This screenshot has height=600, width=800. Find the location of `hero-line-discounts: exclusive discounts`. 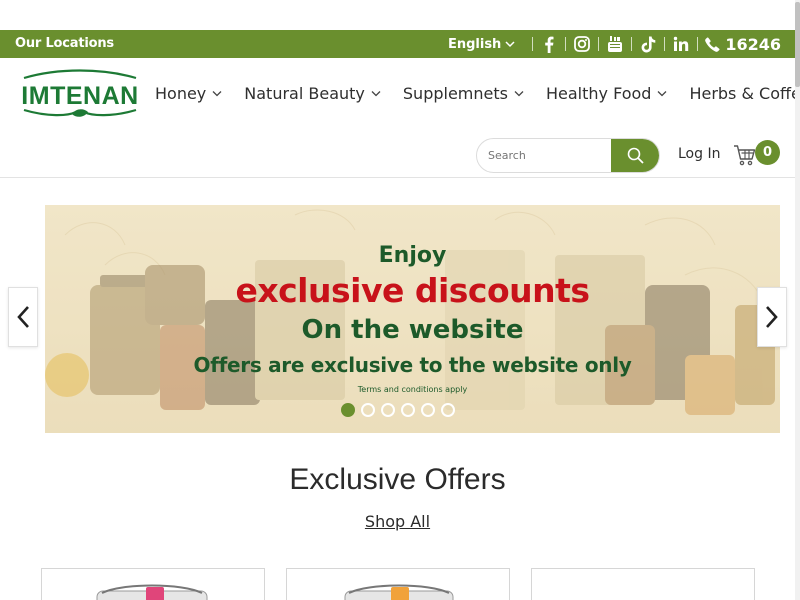

hero-line-discounts: exclusive discounts is located at coordinates (412, 290).